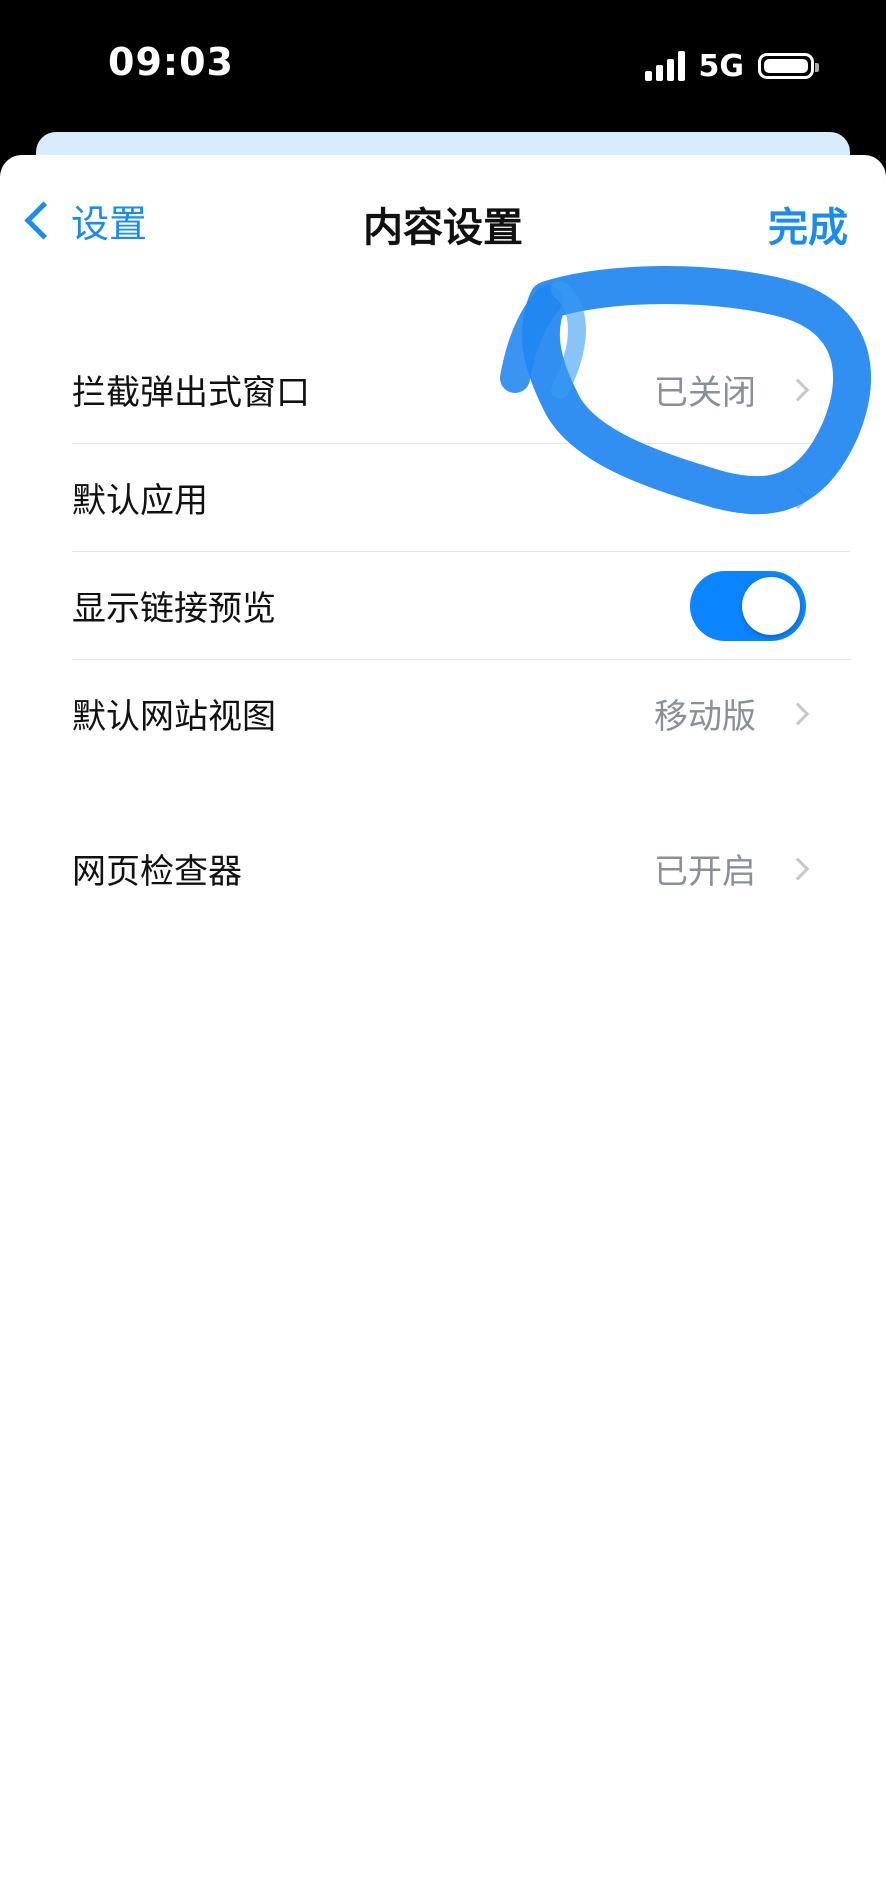  I want to click on settings-list-developer: 网页检查器 已开启, so click(461, 868).